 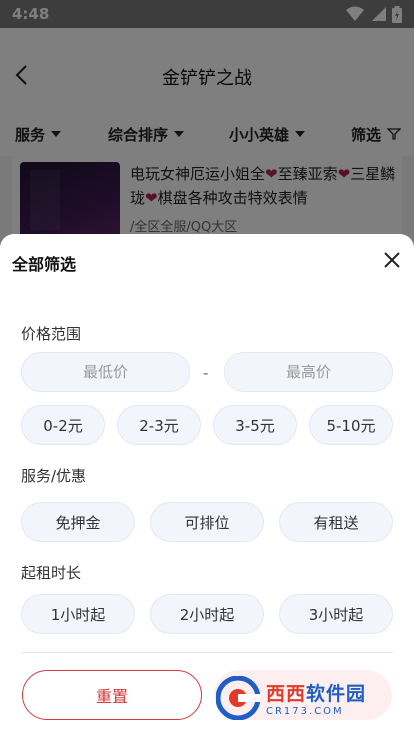 What do you see at coordinates (78, 614) in the screenshot?
I see `duration-chip: 1小时起` at bounding box center [78, 614].